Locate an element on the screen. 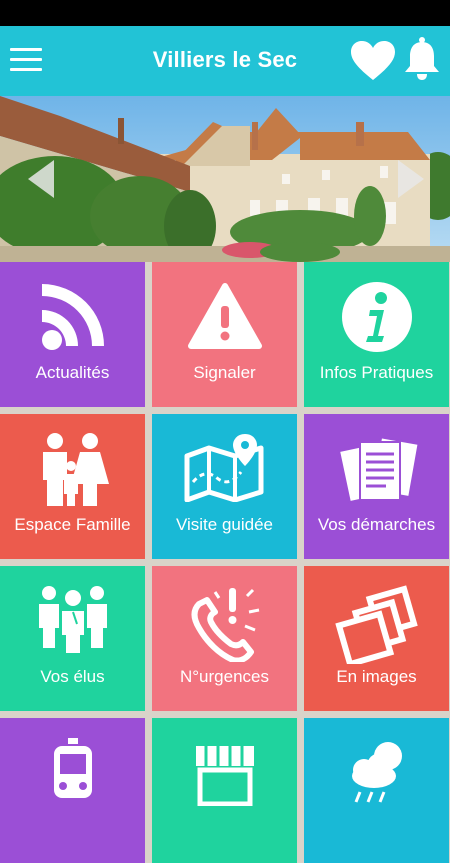 The image size is (450, 863). carousel-prev-button is located at coordinates (44, 179).